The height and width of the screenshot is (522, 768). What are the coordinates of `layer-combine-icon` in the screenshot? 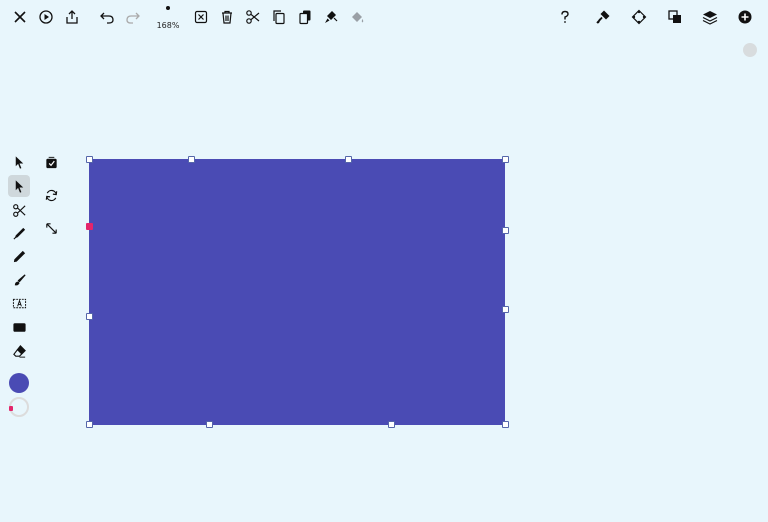 It's located at (675, 17).